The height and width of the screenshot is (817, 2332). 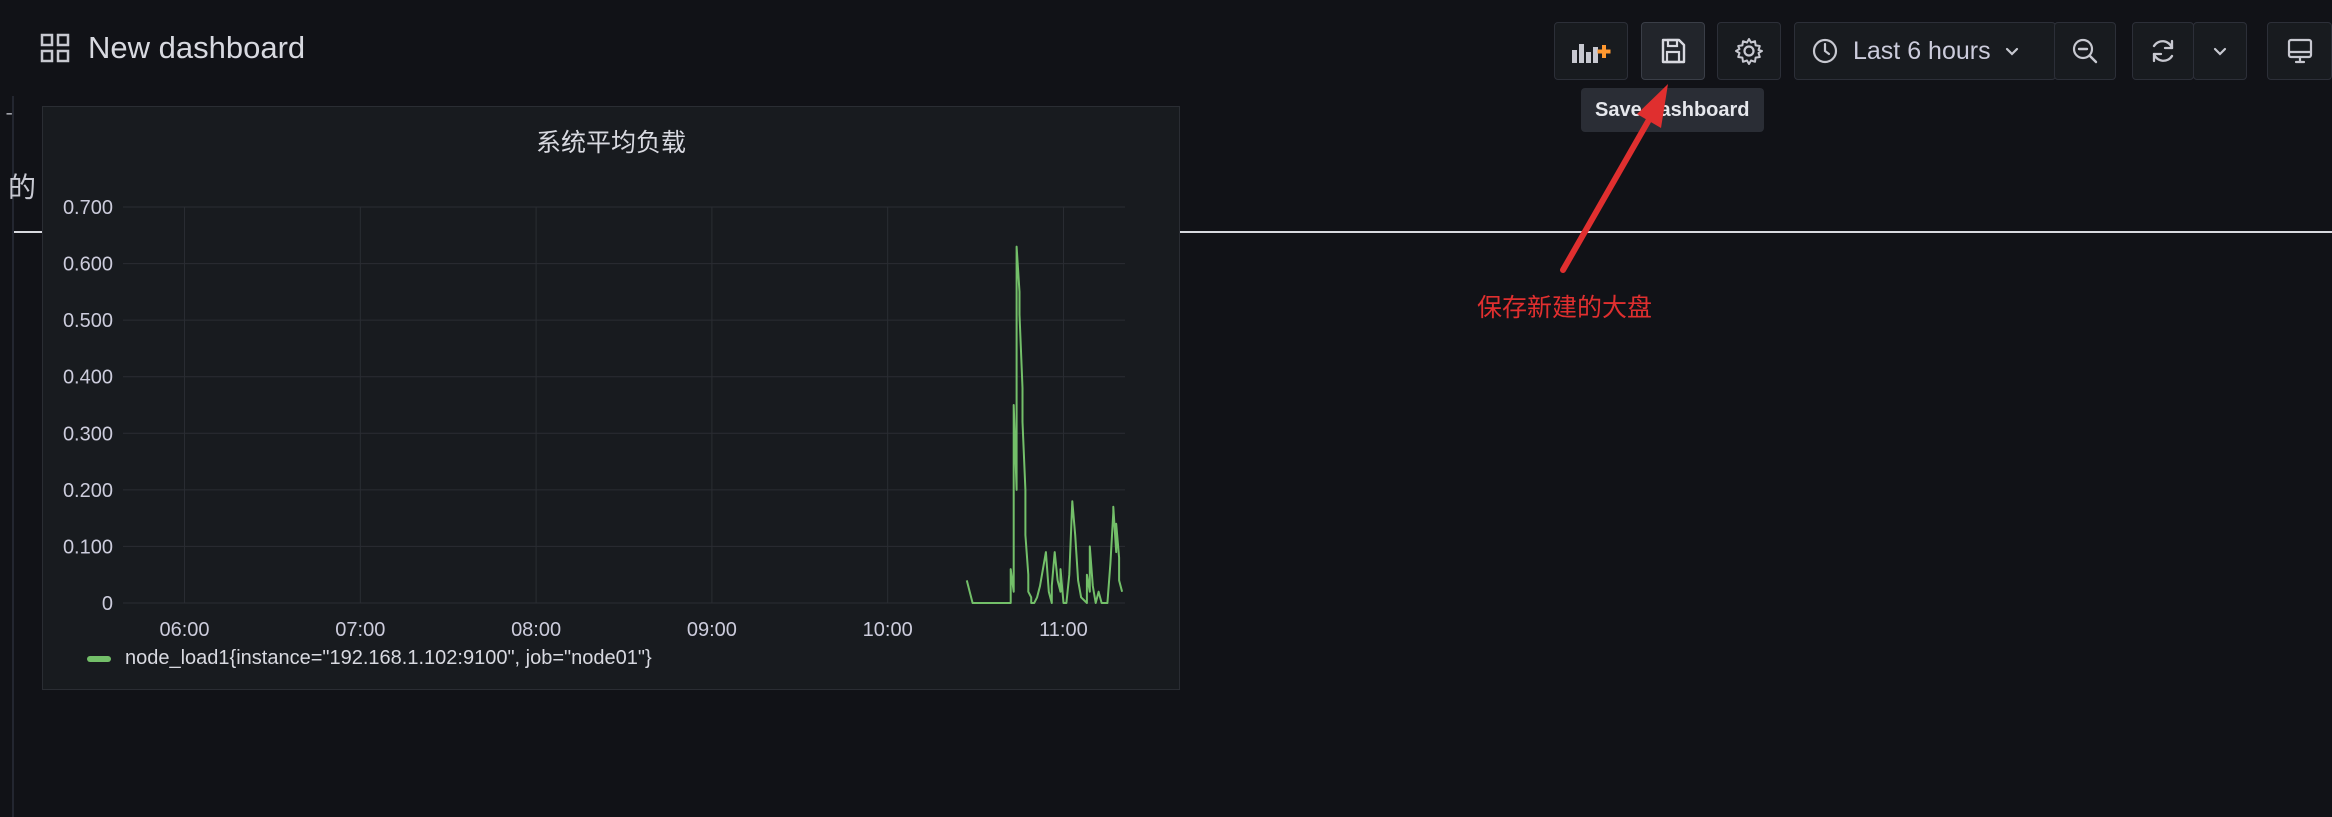 I want to click on annotation-arrow, so click(x=1614, y=178).